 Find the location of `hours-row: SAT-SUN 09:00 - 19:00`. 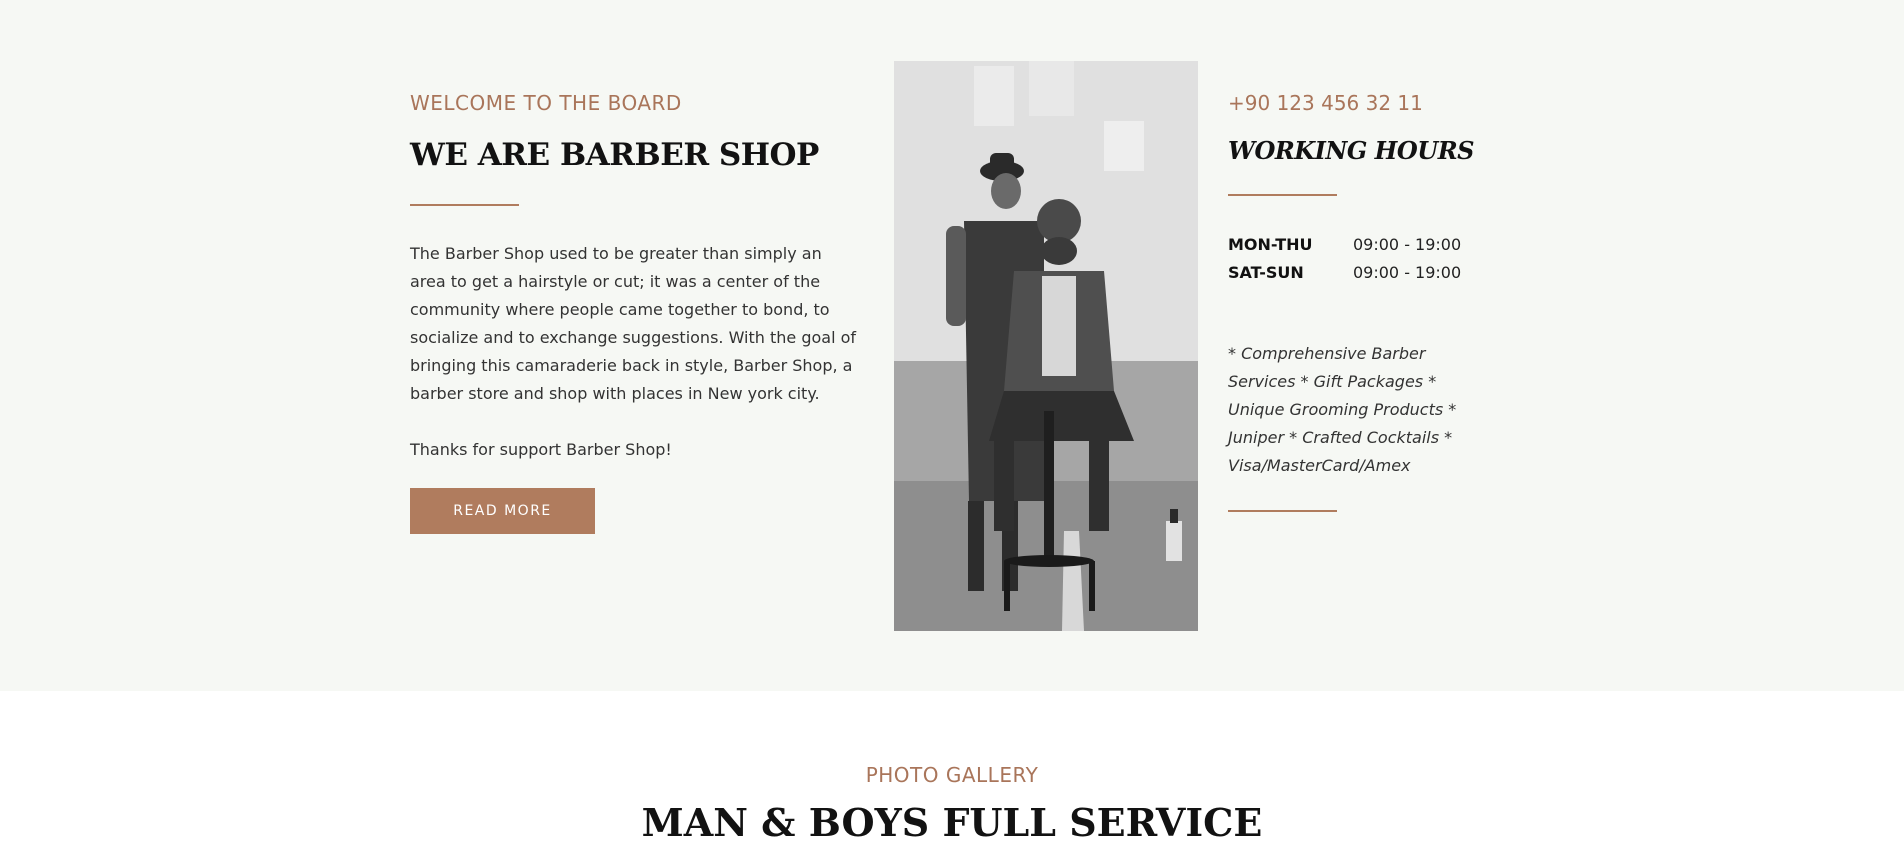

hours-row: SAT-SUN 09:00 - 19:00 is located at coordinates (1373, 272).